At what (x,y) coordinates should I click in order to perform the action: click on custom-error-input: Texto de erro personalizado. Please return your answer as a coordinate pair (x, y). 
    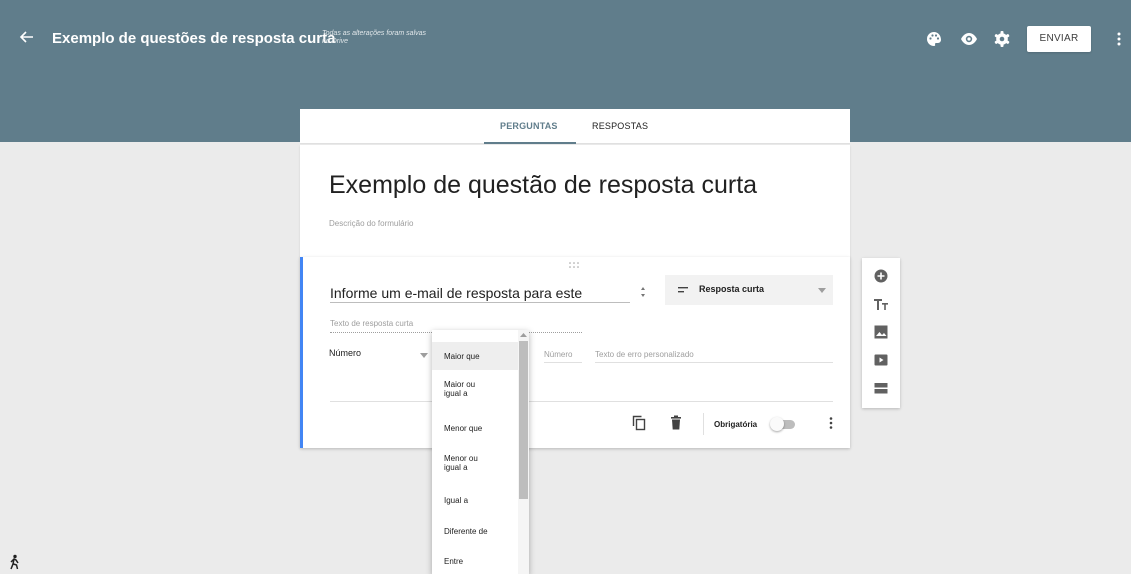
    Looking at the image, I should click on (714, 356).